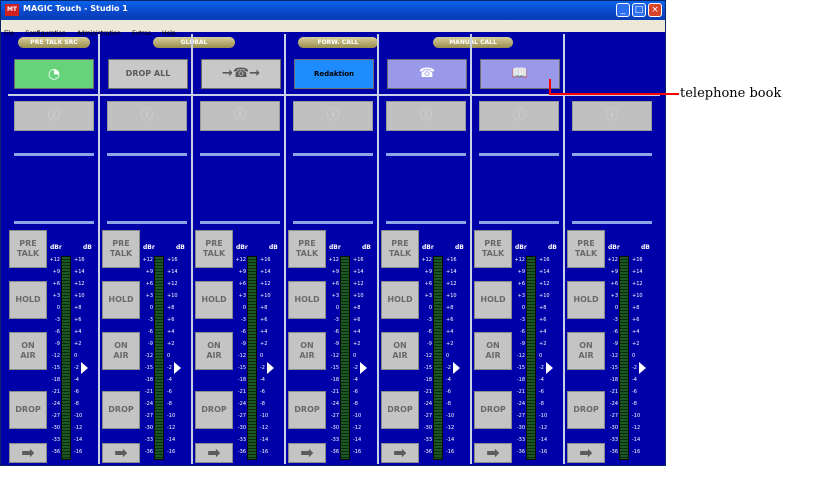 This screenshot has height=492, width=819. What do you see at coordinates (519, 260) in the screenshot?
I see `meter-tick-dbr: +12` at bounding box center [519, 260].